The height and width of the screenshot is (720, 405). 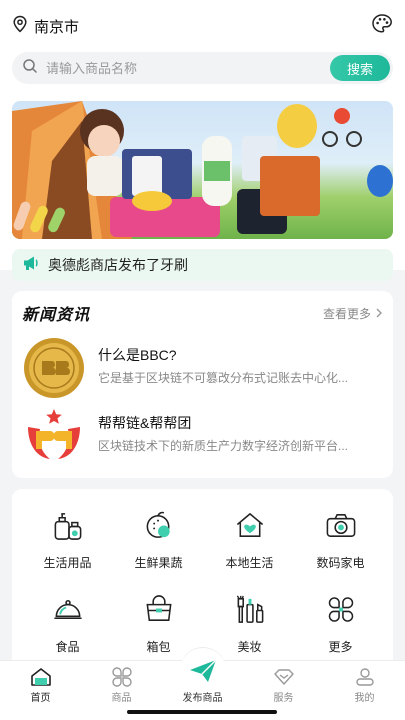 I want to click on grid-icon, so click(x=121, y=677).